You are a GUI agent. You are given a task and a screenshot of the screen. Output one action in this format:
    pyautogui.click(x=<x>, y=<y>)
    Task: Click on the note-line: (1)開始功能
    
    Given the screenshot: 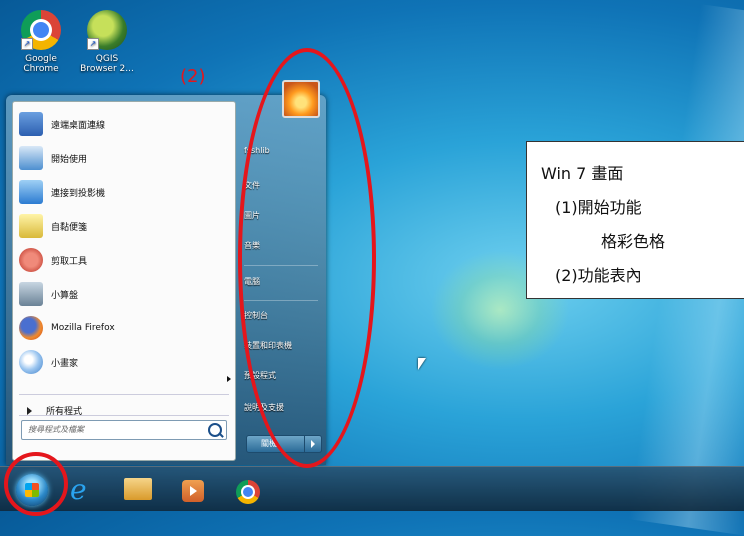 What is the action you would take?
    pyautogui.click(x=598, y=207)
    